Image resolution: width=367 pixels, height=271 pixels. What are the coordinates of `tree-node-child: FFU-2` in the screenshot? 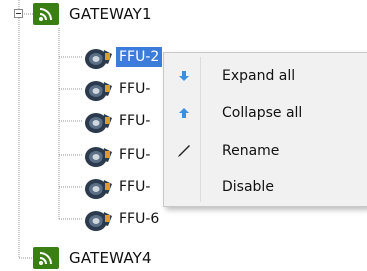 It's located at (122, 57).